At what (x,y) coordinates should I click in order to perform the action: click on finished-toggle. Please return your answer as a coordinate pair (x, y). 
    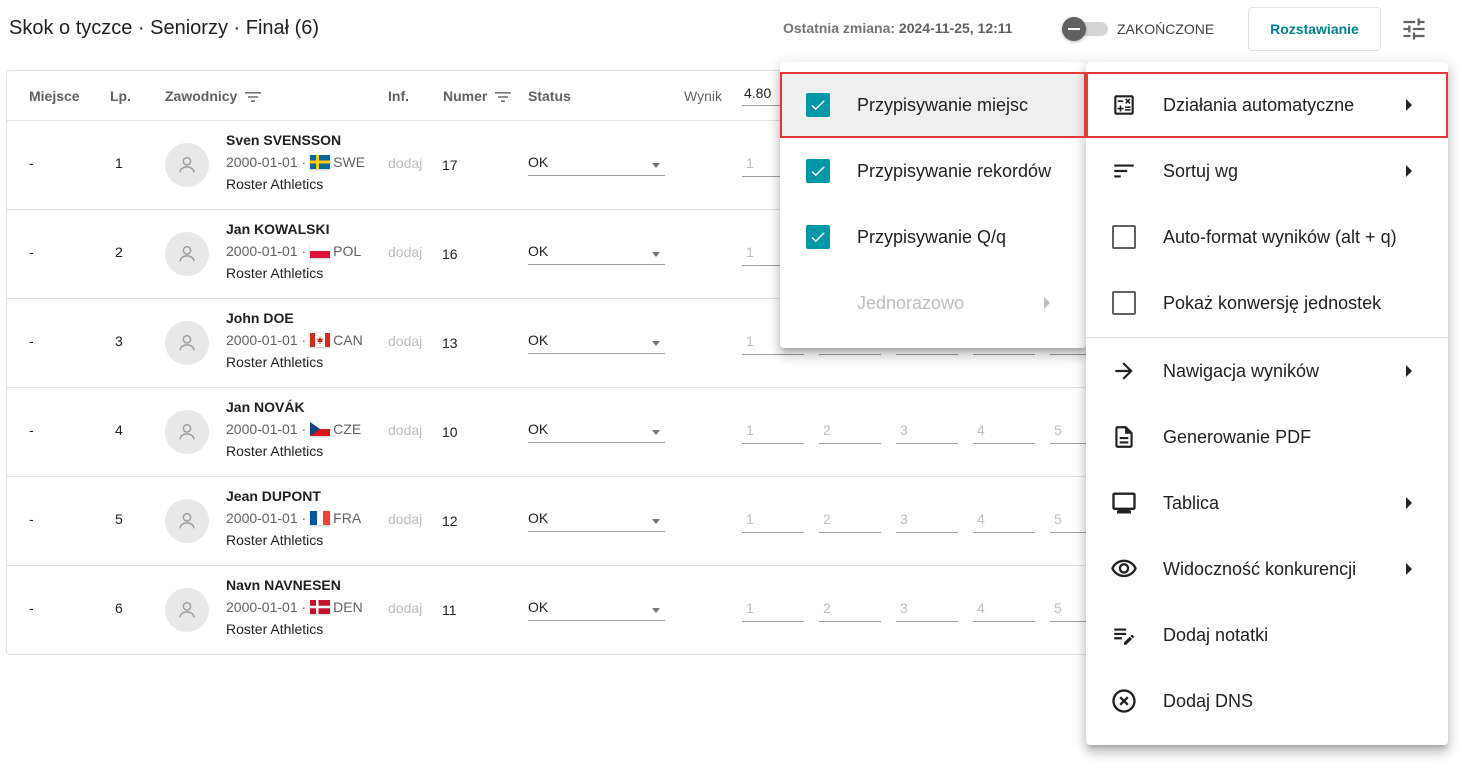
    Looking at the image, I should click on (1086, 29).